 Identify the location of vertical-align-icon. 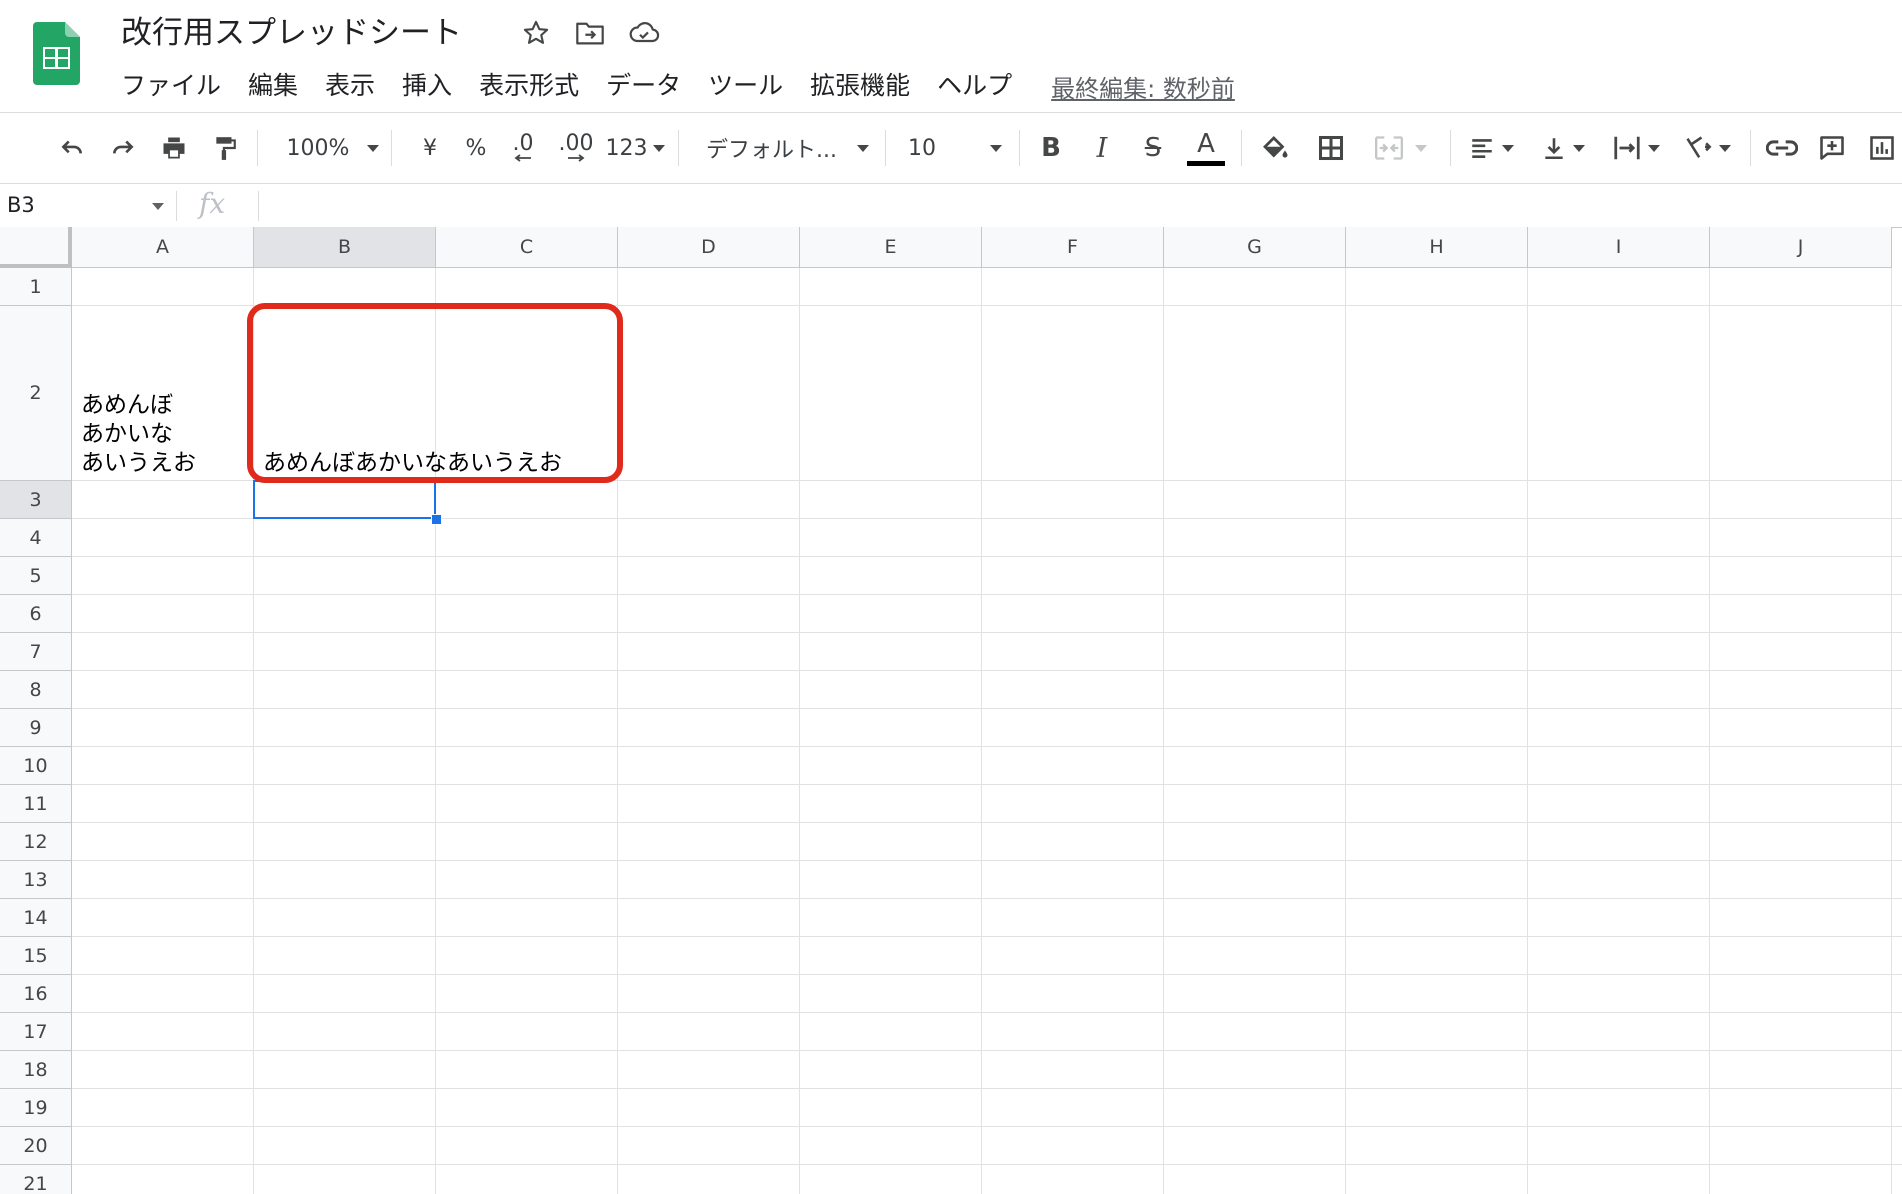
(1563, 148).